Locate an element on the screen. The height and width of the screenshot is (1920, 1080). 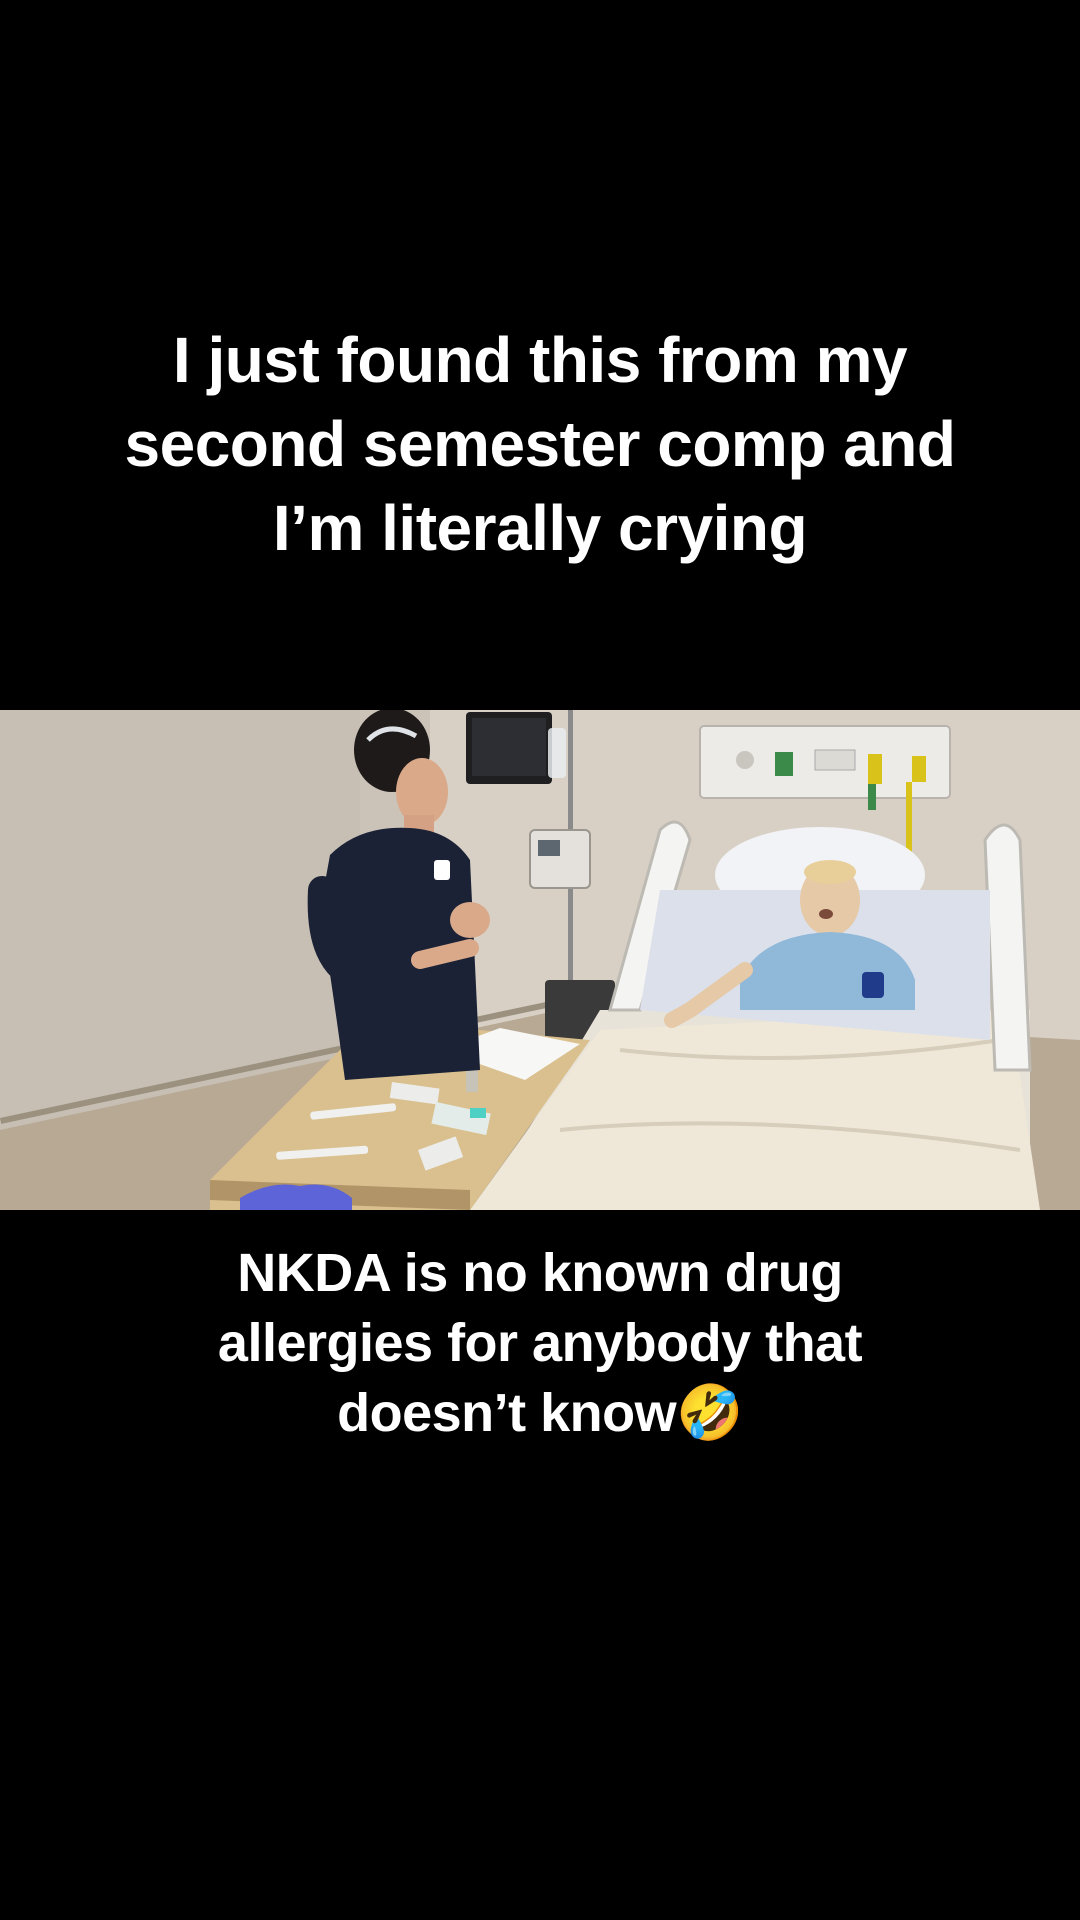
bottom-caption-line-3: doesn’t know🤣 is located at coordinates (540, 1413).